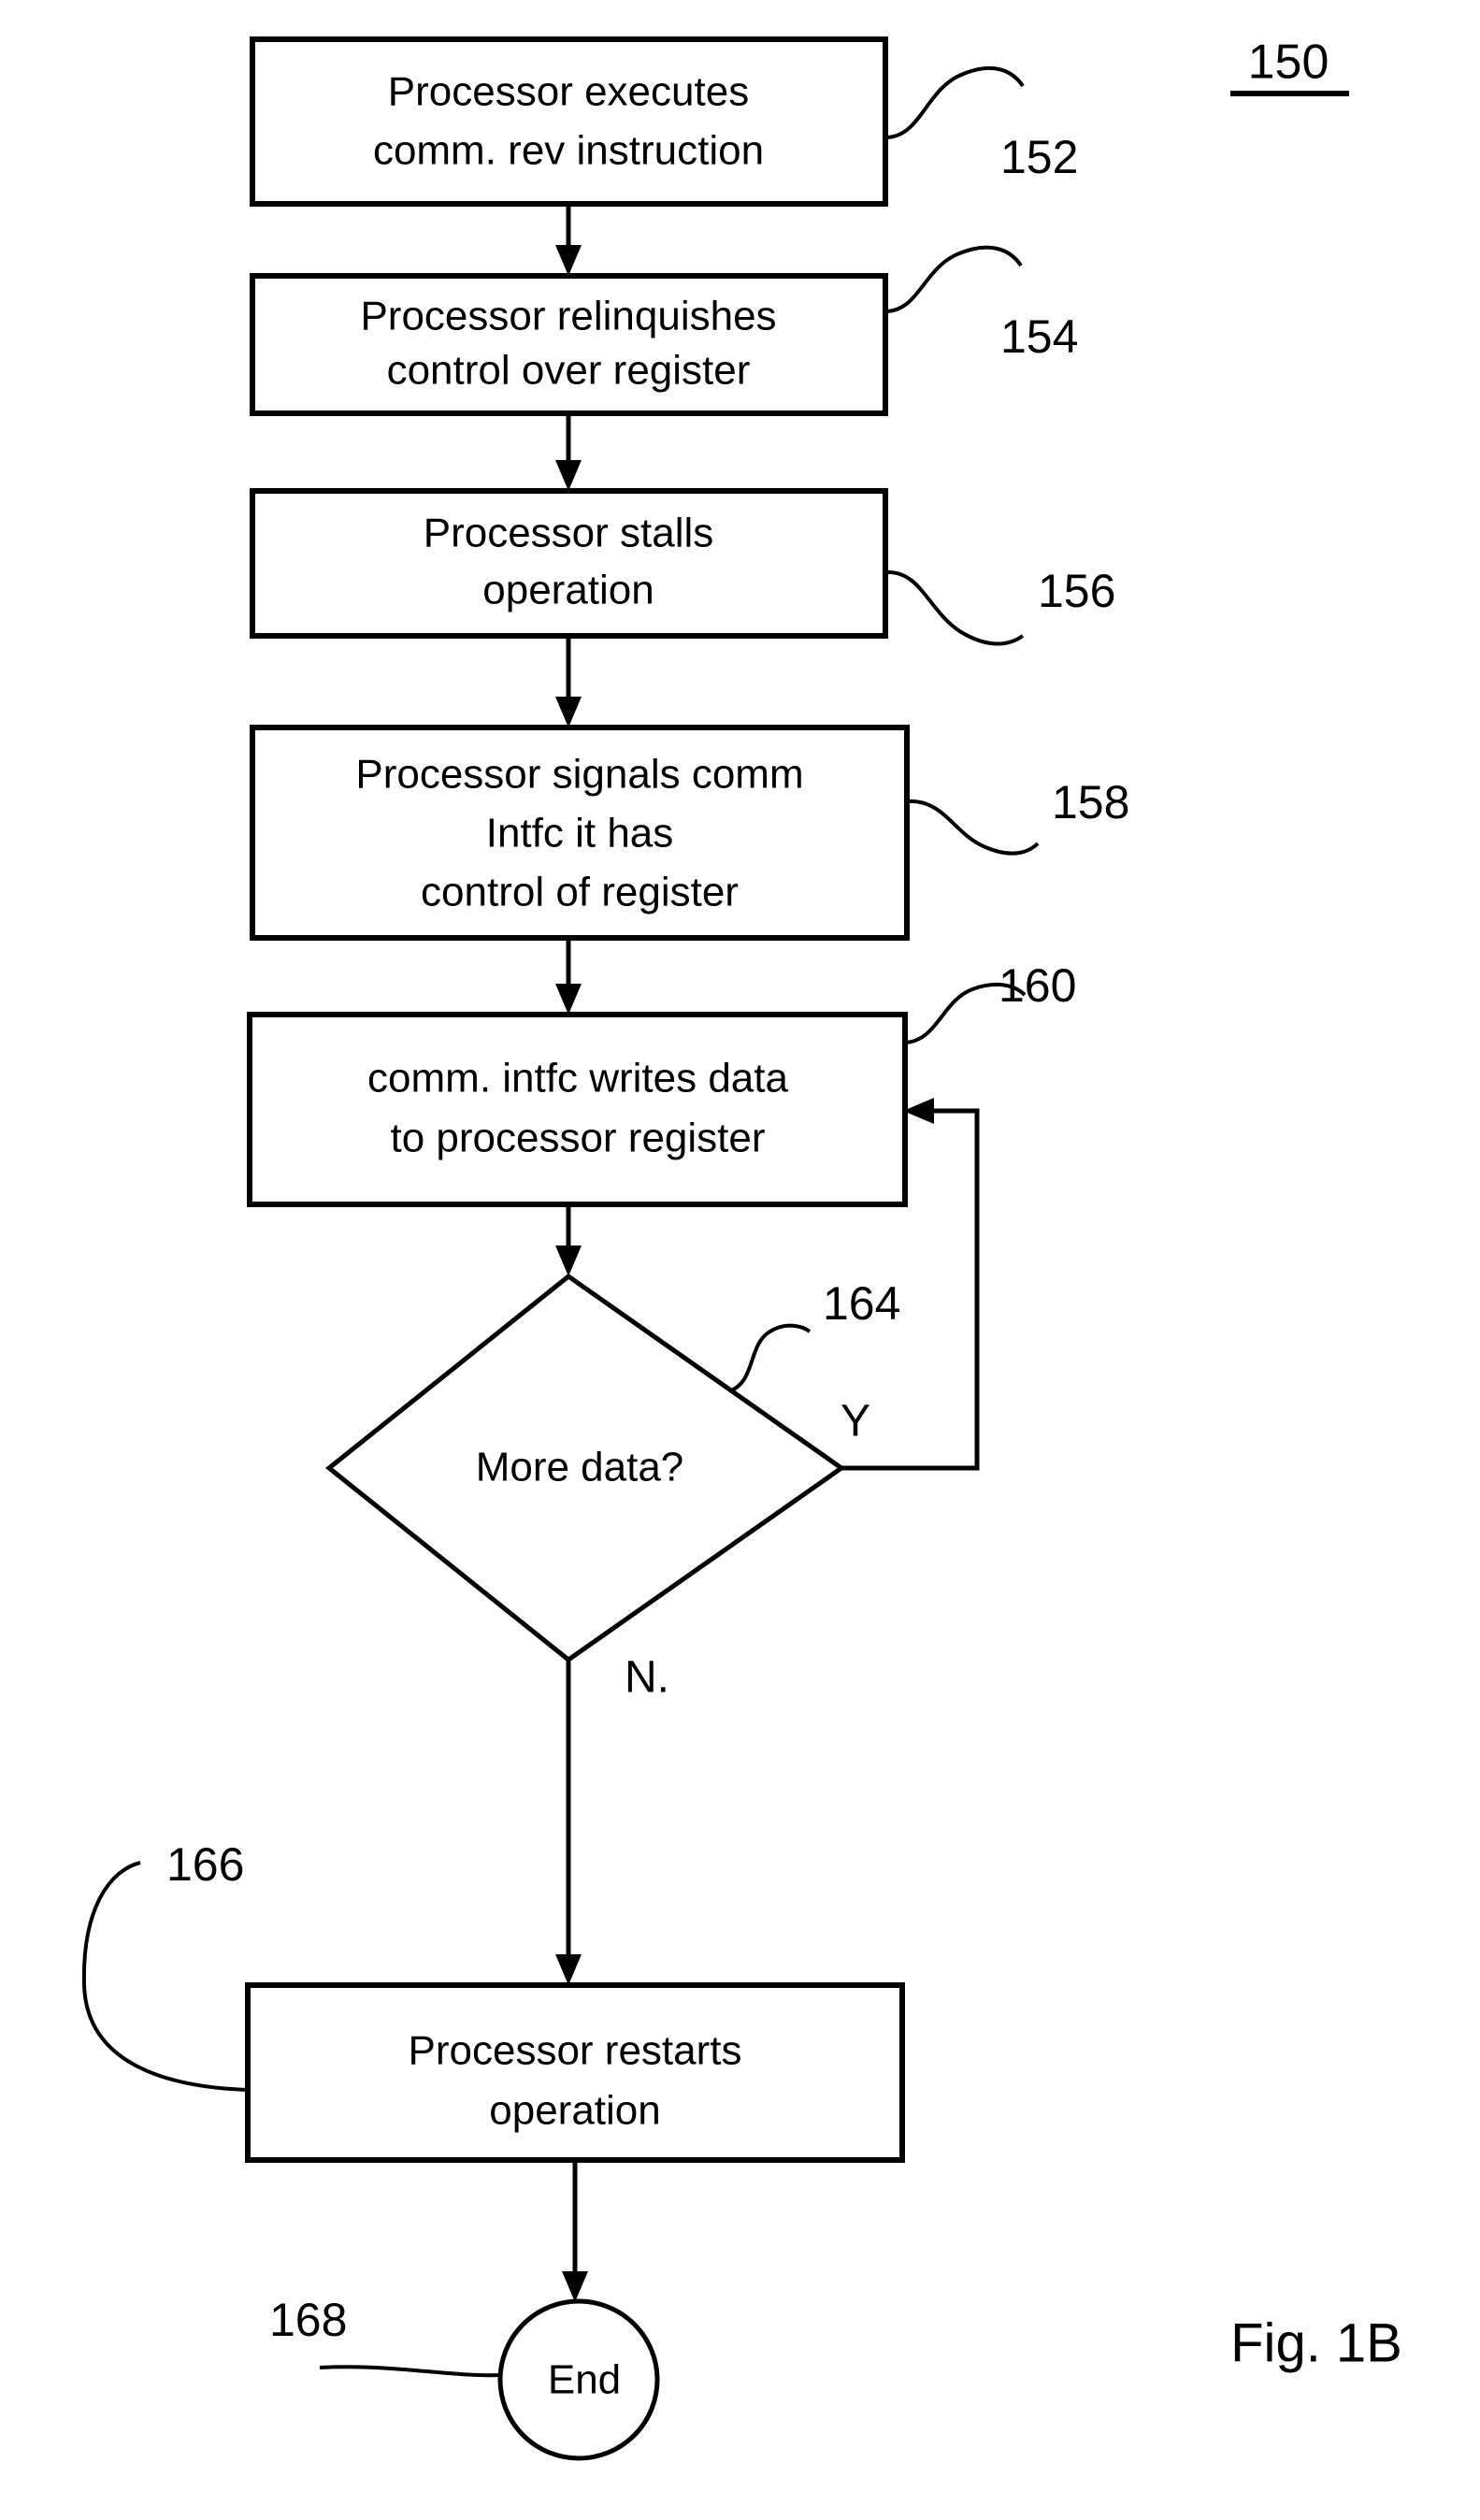 The width and height of the screenshot is (1480, 2520). Describe the element at coordinates (577, 1138) in the screenshot. I see `step-160-line-2: to processor register` at that location.